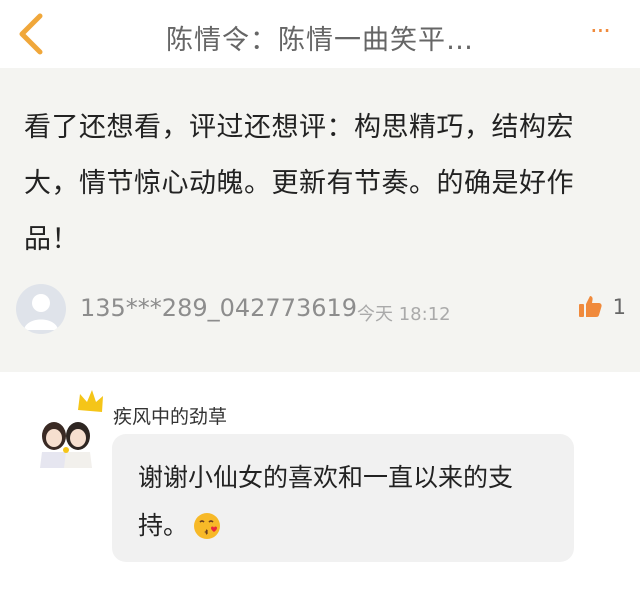 The width and height of the screenshot is (640, 593). What do you see at coordinates (600, 31) in the screenshot?
I see `more-dots-icon: ···` at bounding box center [600, 31].